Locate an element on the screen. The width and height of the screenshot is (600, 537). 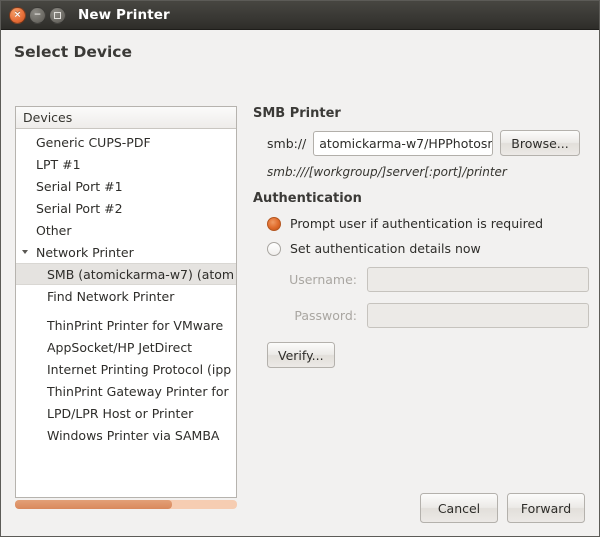
list-item: Serial Port #1 is located at coordinates (126, 186).